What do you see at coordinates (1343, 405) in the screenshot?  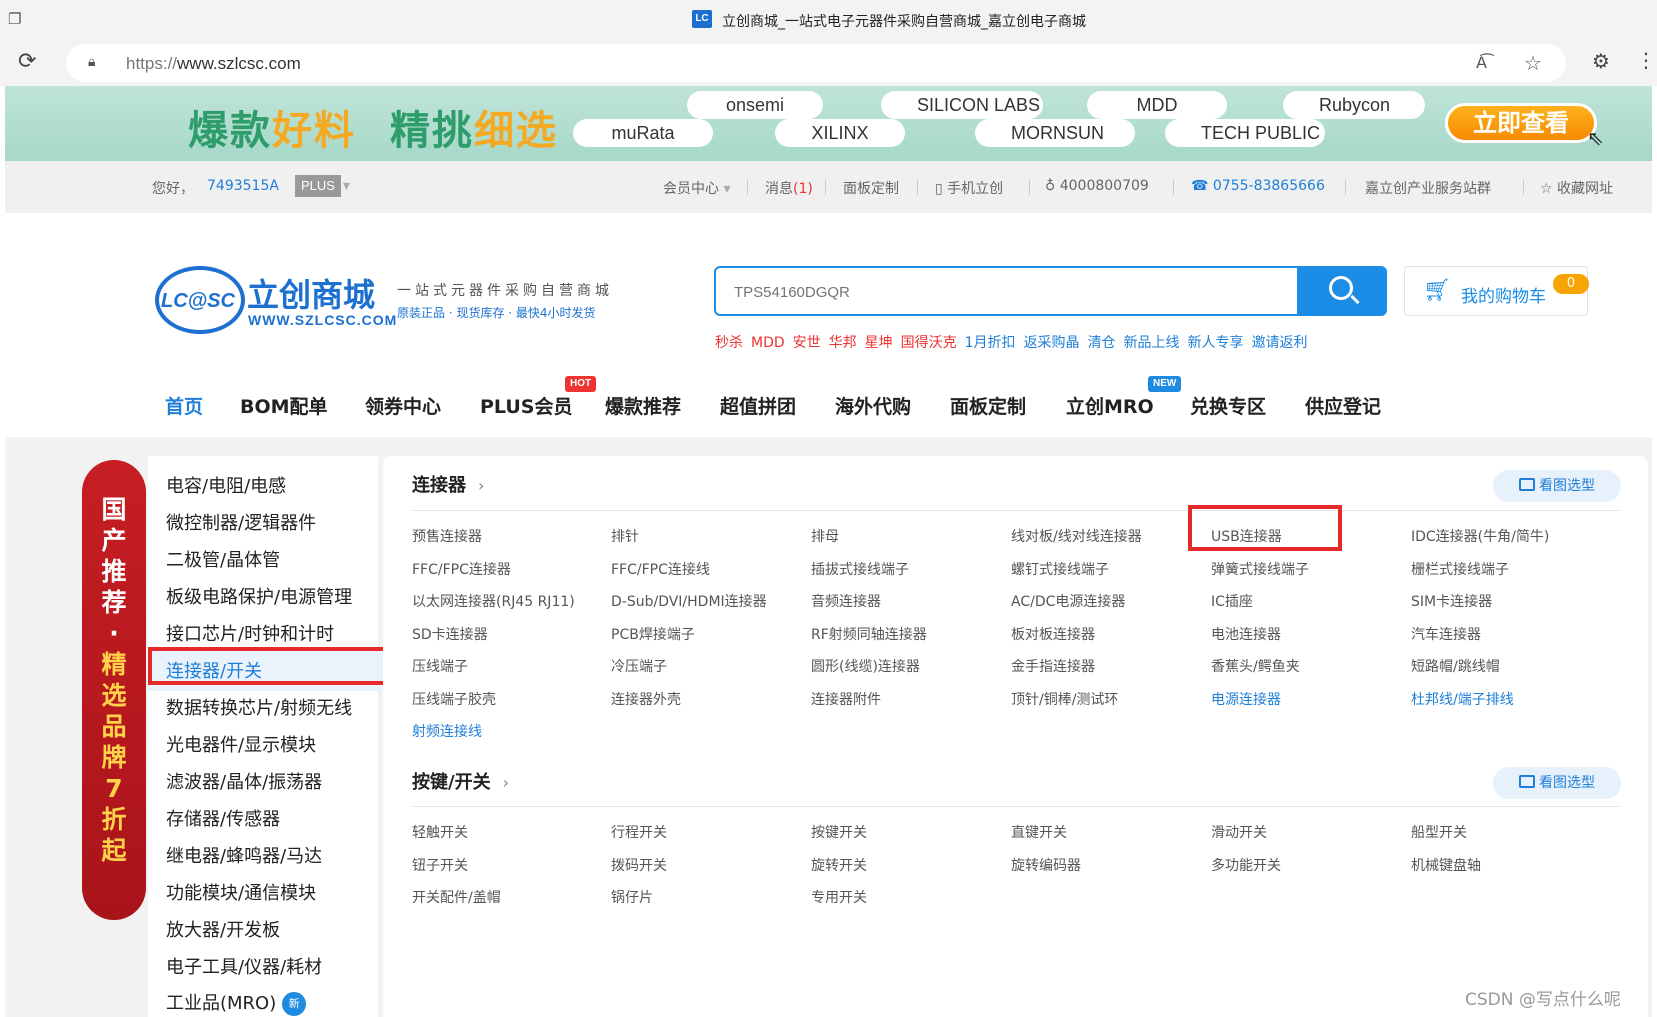 I see `nav-supply-register: 供应登记` at bounding box center [1343, 405].